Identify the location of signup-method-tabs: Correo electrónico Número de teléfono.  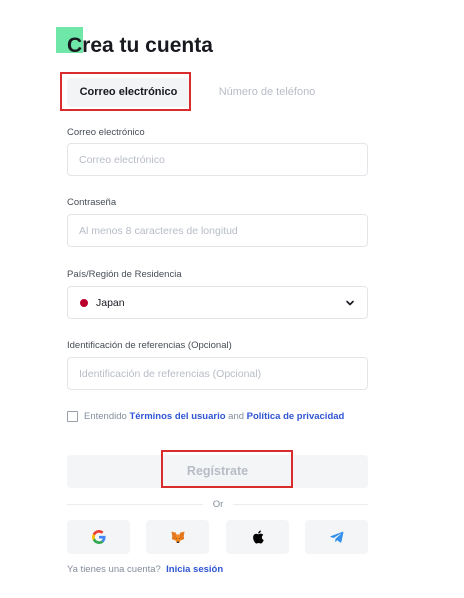
(217, 93).